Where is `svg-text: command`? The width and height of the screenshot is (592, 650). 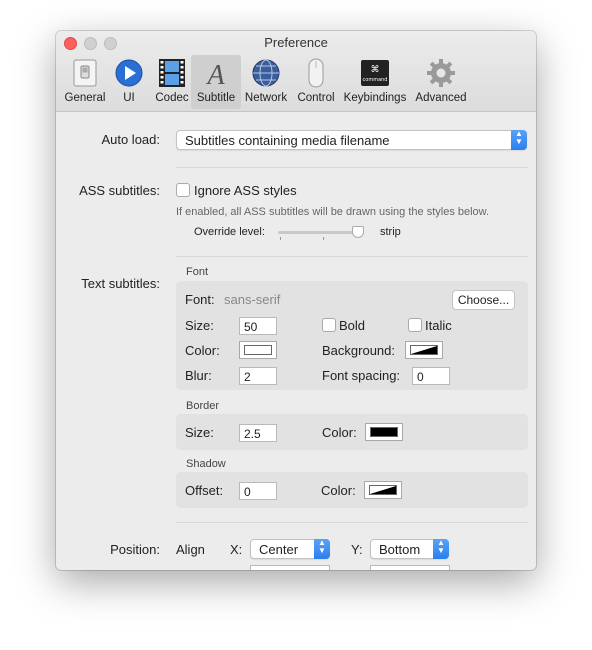
svg-text: command is located at coordinates (375, 80).